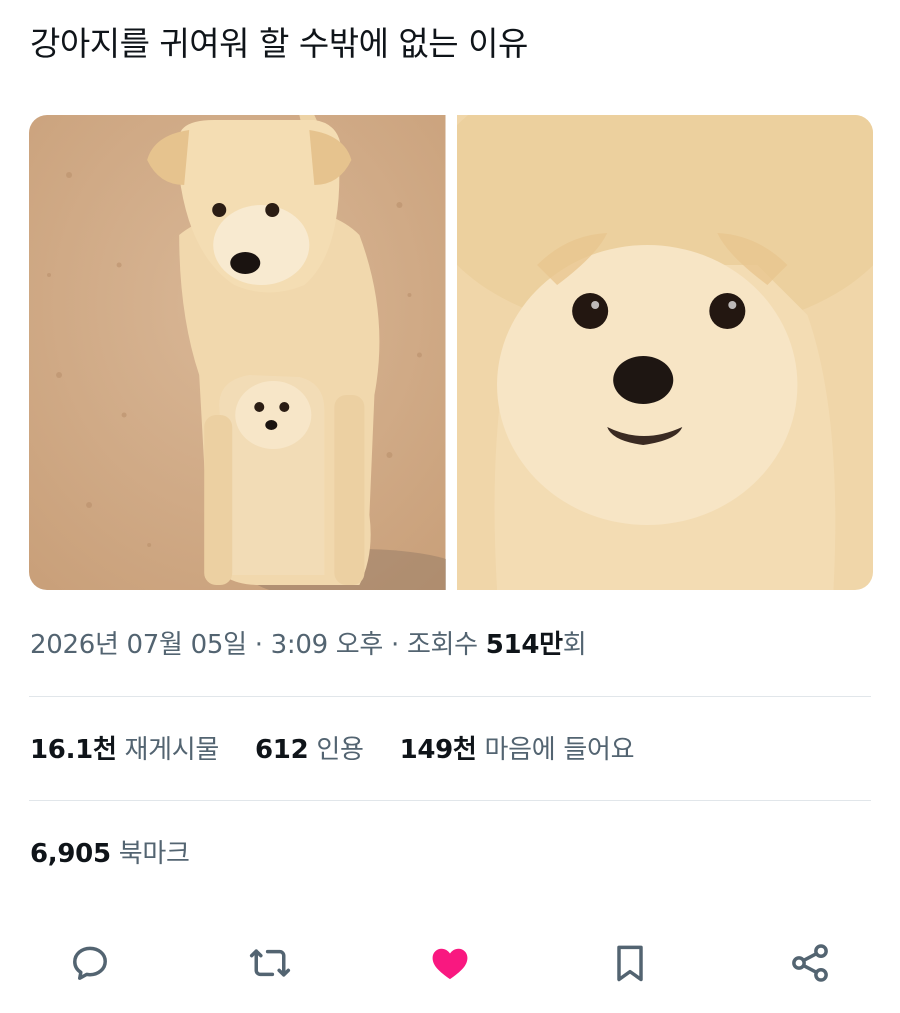  What do you see at coordinates (524, 645) in the screenshot?
I see `views-count: 514만` at bounding box center [524, 645].